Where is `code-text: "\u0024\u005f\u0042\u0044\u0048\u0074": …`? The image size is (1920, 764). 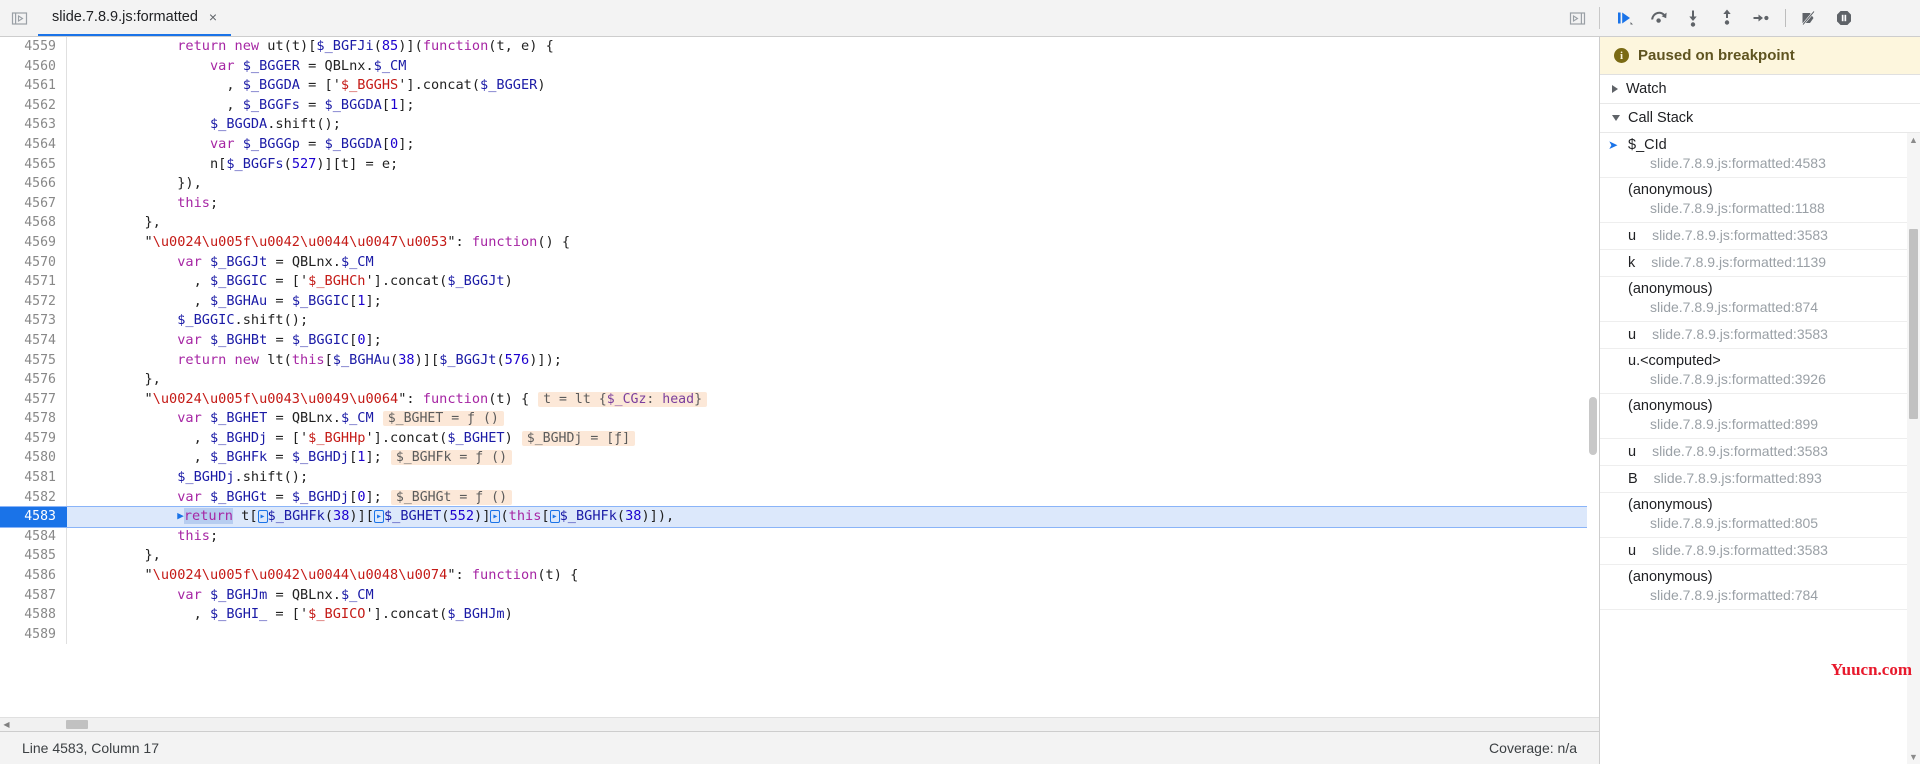
code-text: "\u0024\u005f\u0042\u0044\u0048\u0074": … is located at coordinates (833, 576).